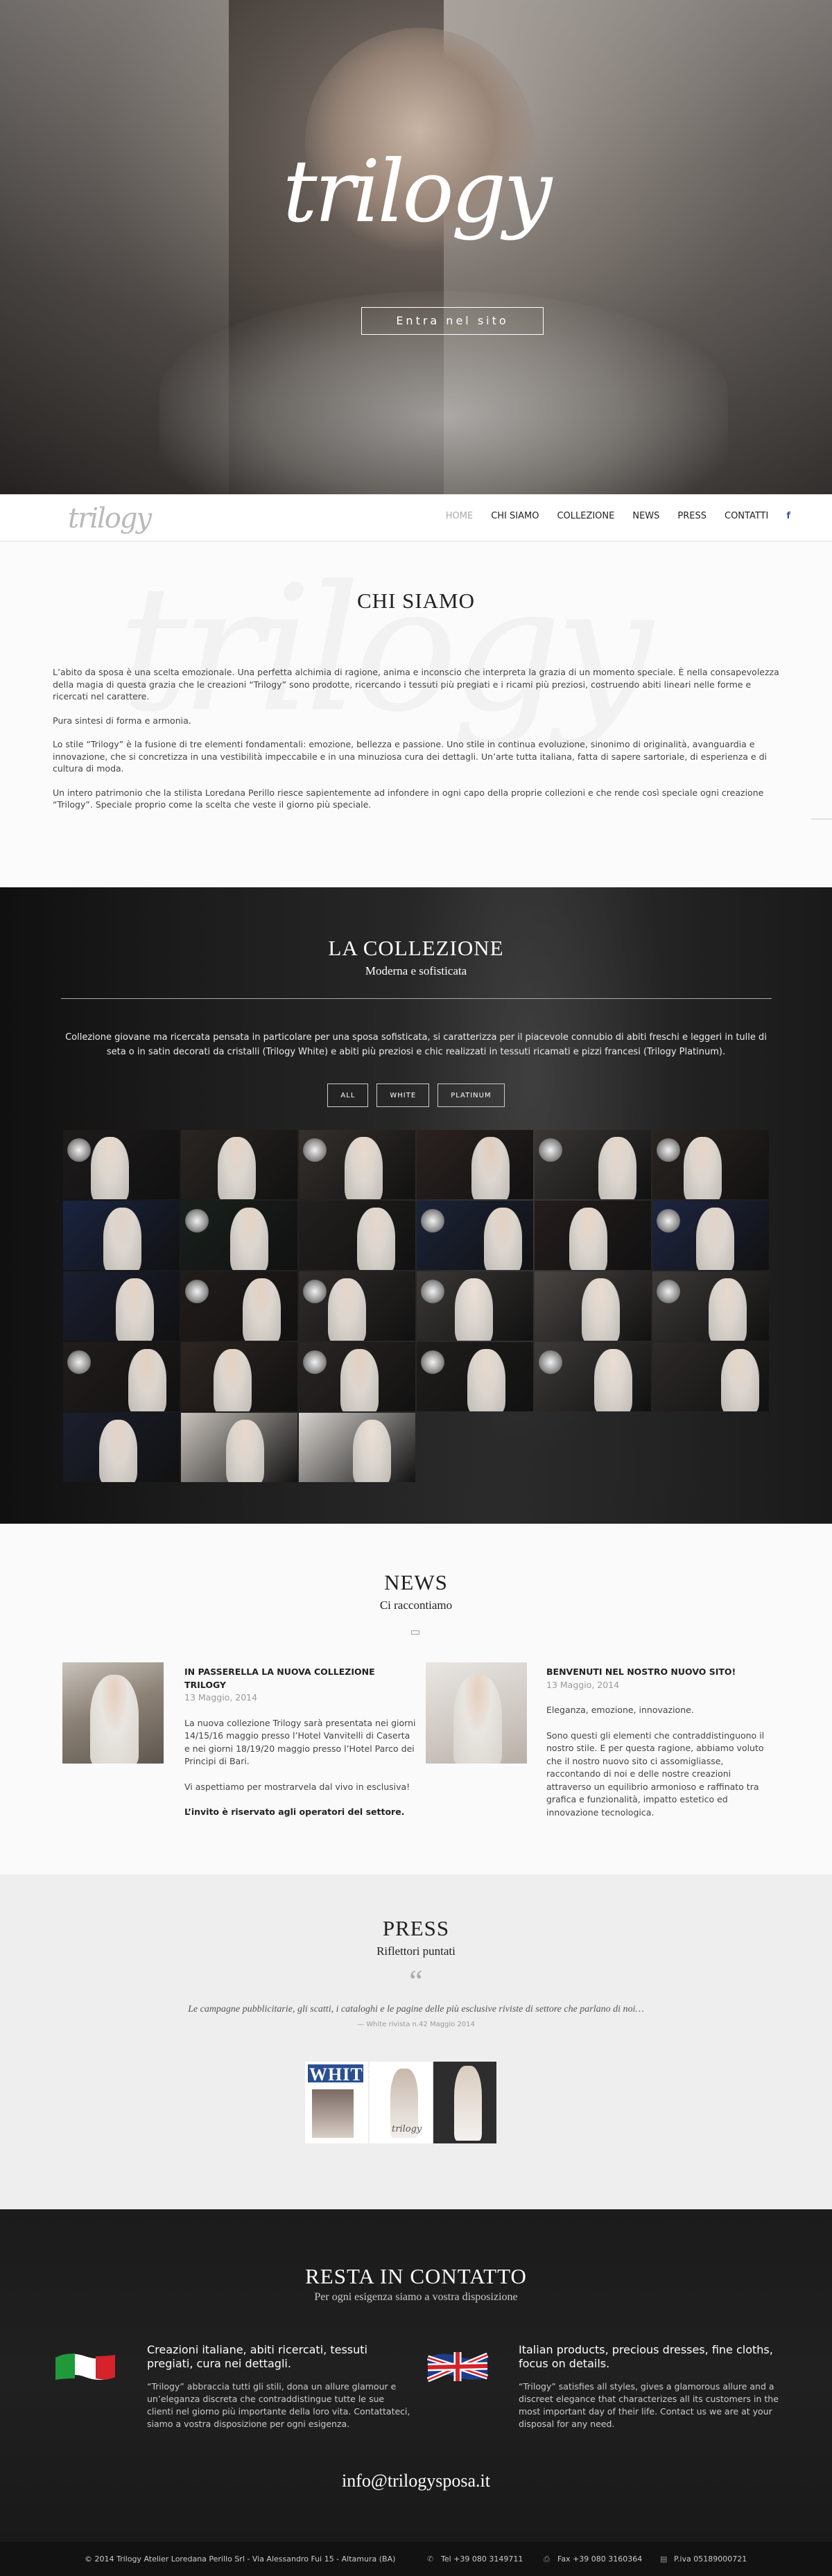 The width and height of the screenshot is (832, 2576). I want to click on section-subtitle: Moderna e sofisticata, so click(416, 970).